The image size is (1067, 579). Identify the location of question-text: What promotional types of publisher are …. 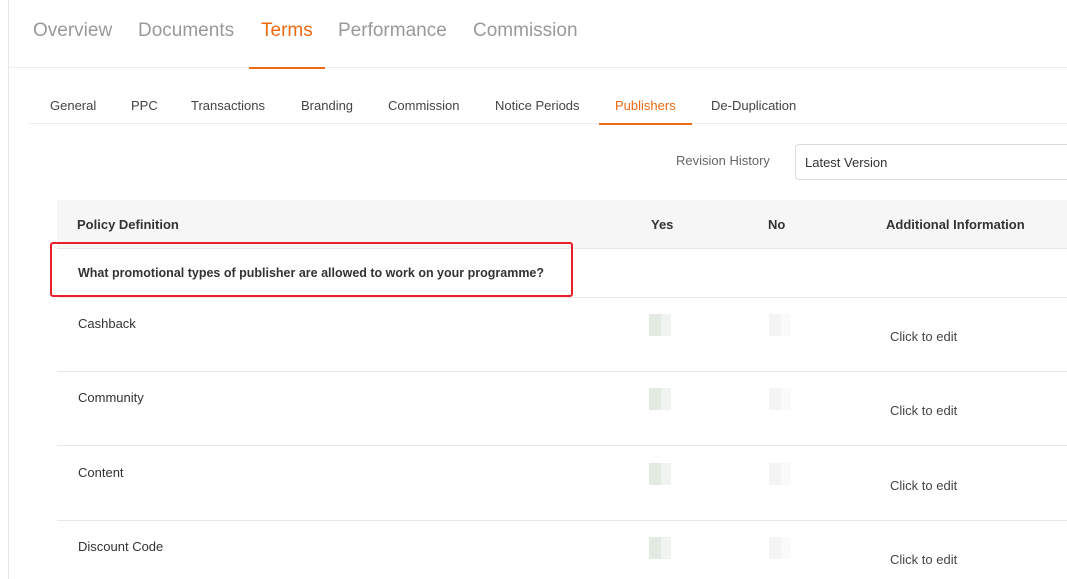
(311, 273).